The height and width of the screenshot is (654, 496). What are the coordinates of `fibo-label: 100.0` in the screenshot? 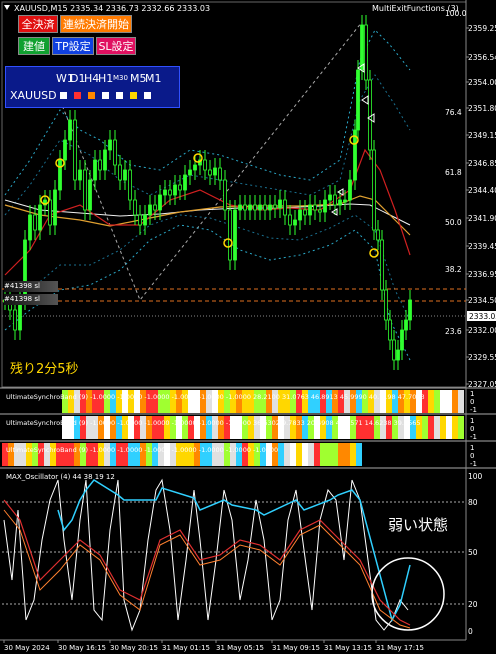 It's located at (456, 13).